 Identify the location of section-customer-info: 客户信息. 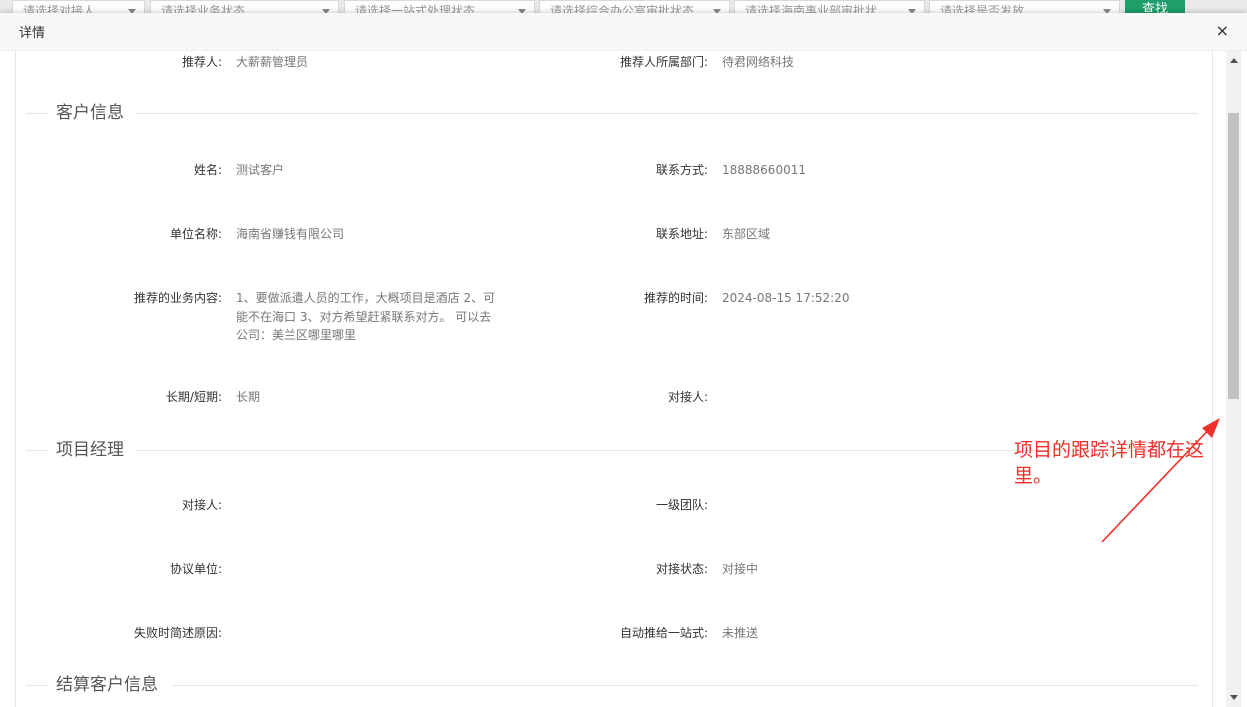
(614, 114).